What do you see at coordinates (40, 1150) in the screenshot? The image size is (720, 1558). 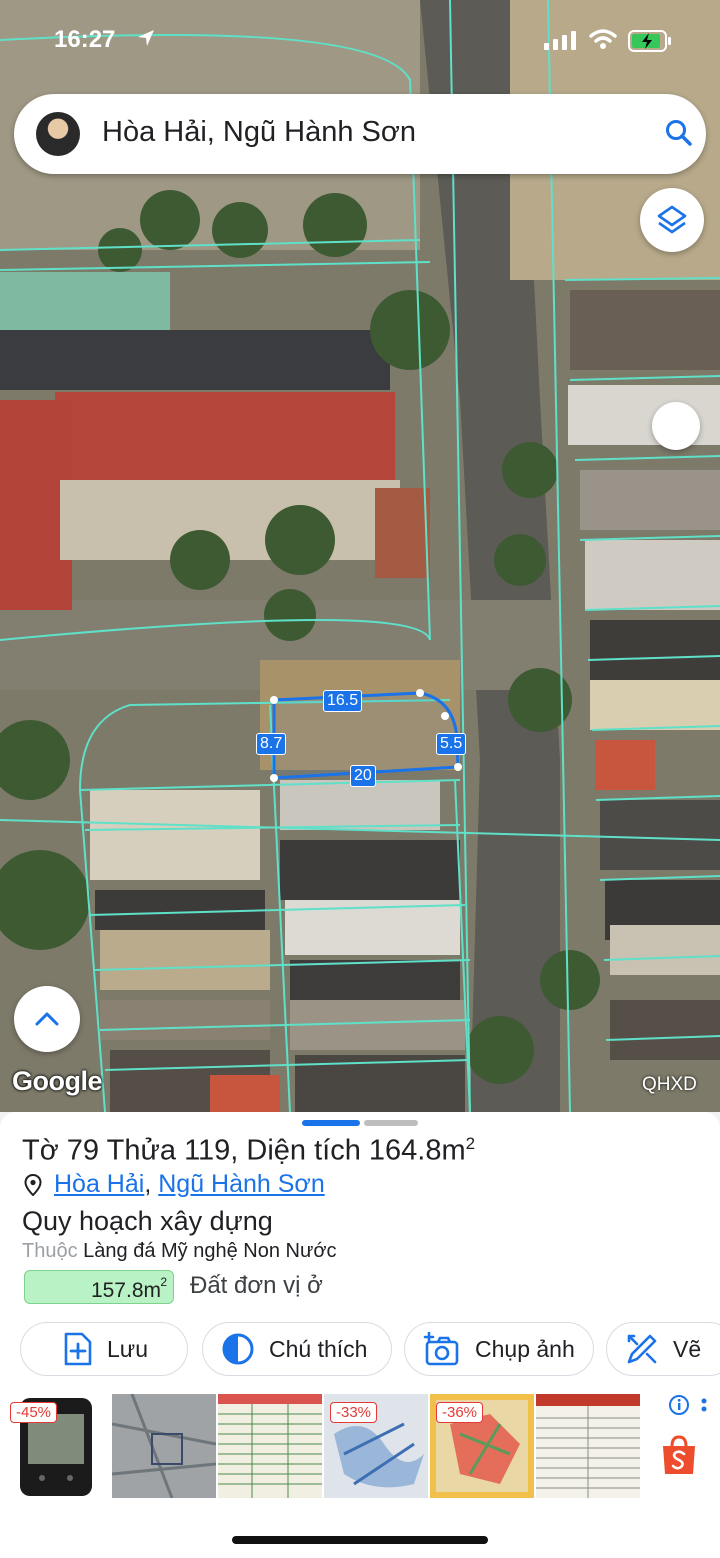 I see `sheet-label: Tờ` at bounding box center [40, 1150].